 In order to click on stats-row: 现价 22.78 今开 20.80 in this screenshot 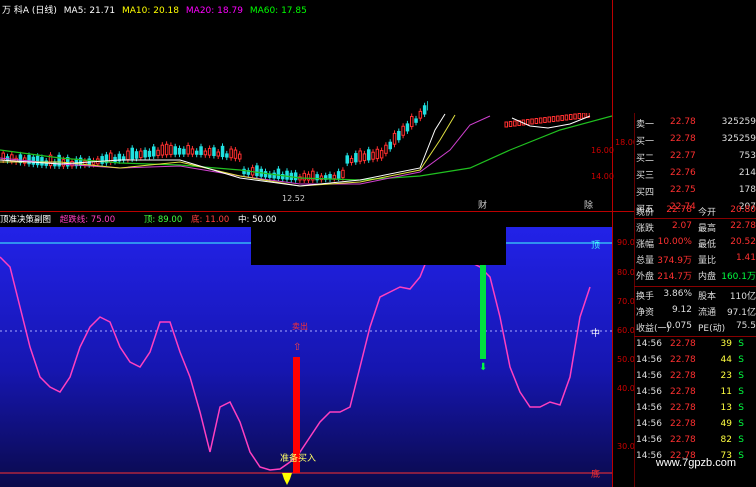, I will do `click(696, 213)`.